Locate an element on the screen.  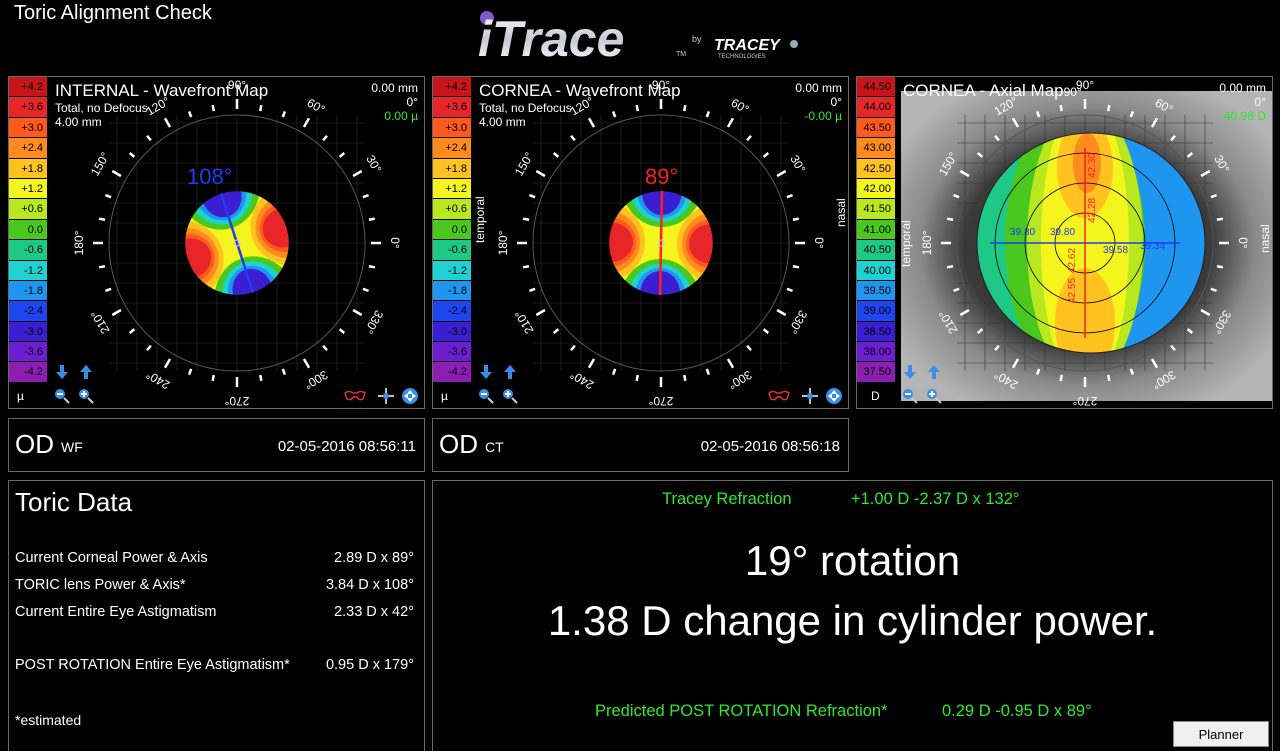
scale-cell: 43.00 is located at coordinates (876, 148).